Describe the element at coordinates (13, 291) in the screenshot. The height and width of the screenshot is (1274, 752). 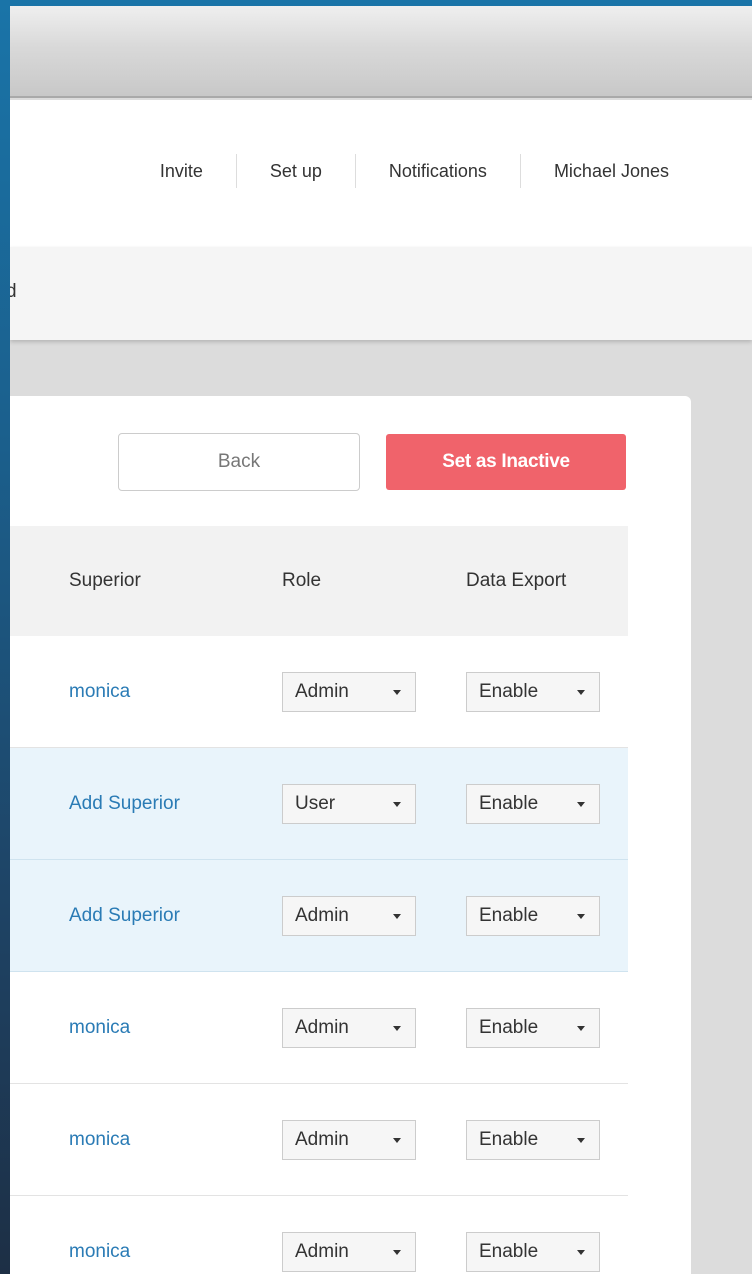
I see `sub-header-title: d` at that location.